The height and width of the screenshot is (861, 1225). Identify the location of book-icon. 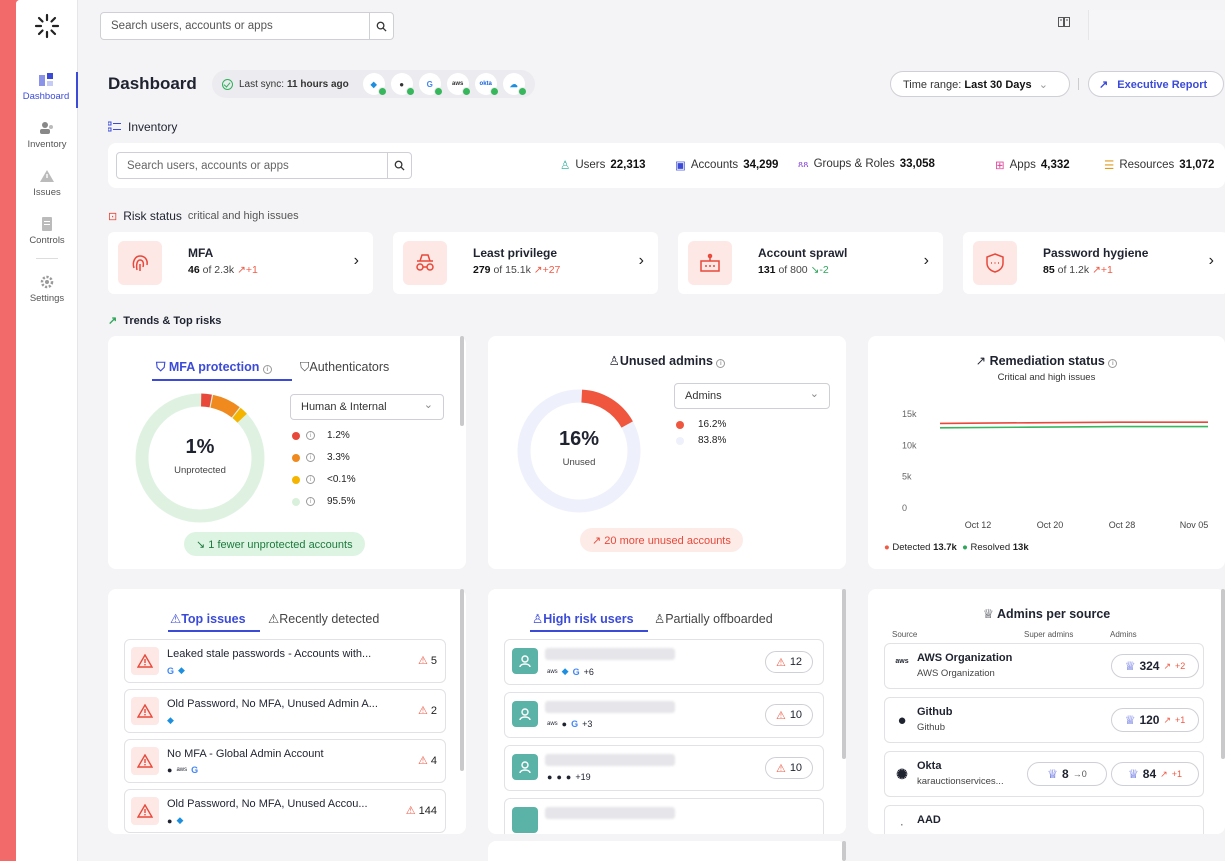
(1064, 22).